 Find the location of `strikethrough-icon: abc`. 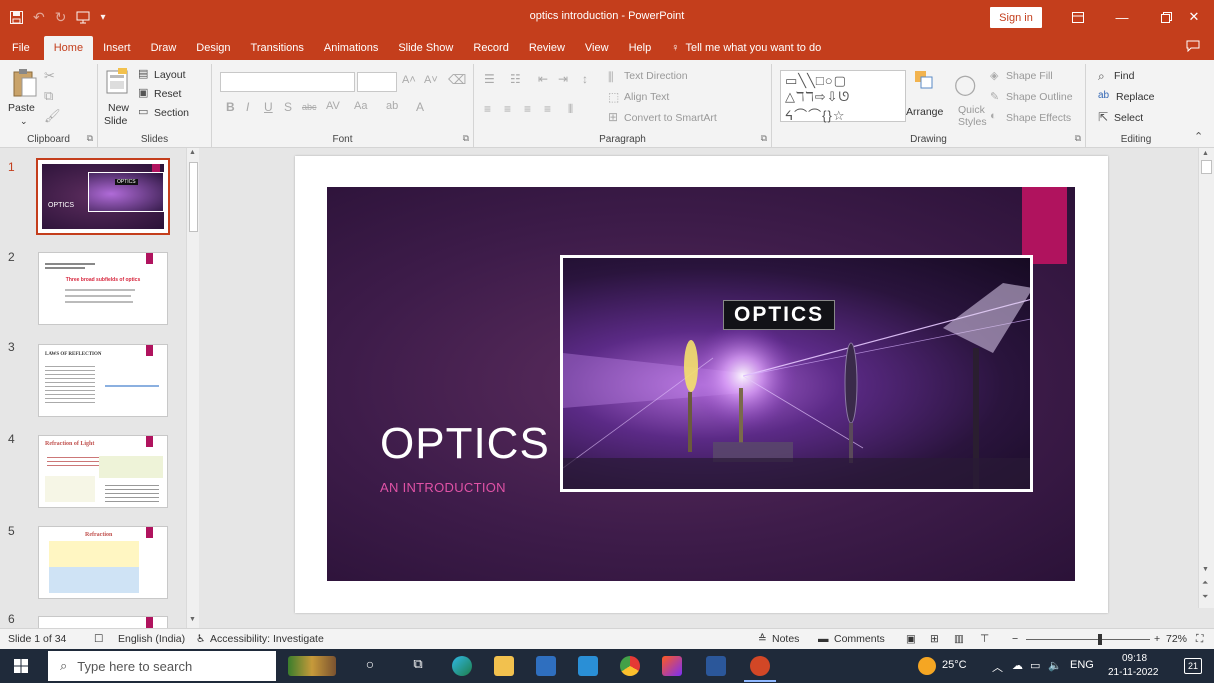

strikethrough-icon: abc is located at coordinates (309, 107).